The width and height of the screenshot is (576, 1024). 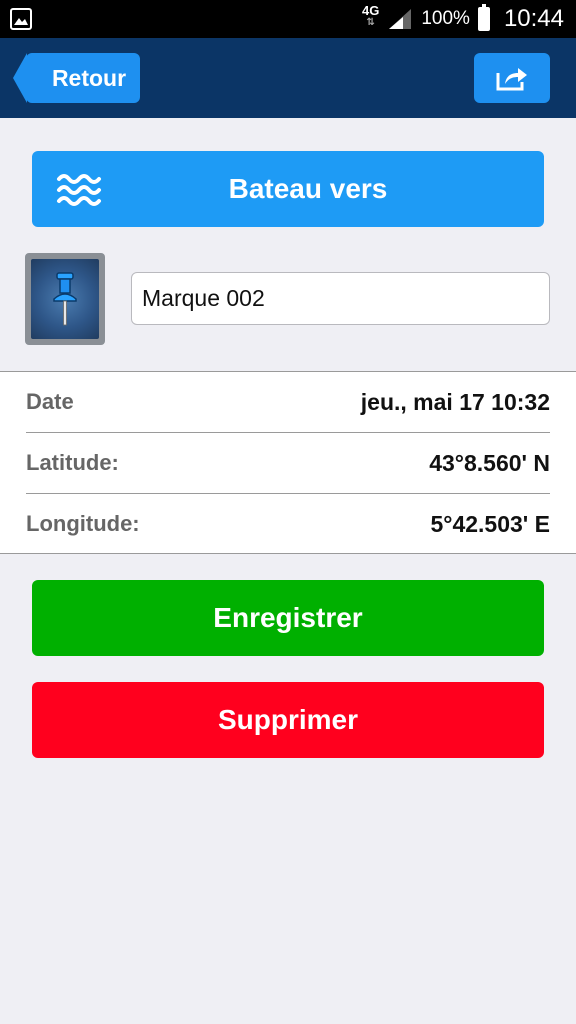 I want to click on boat-to-button: Bateau vers, so click(x=288, y=189).